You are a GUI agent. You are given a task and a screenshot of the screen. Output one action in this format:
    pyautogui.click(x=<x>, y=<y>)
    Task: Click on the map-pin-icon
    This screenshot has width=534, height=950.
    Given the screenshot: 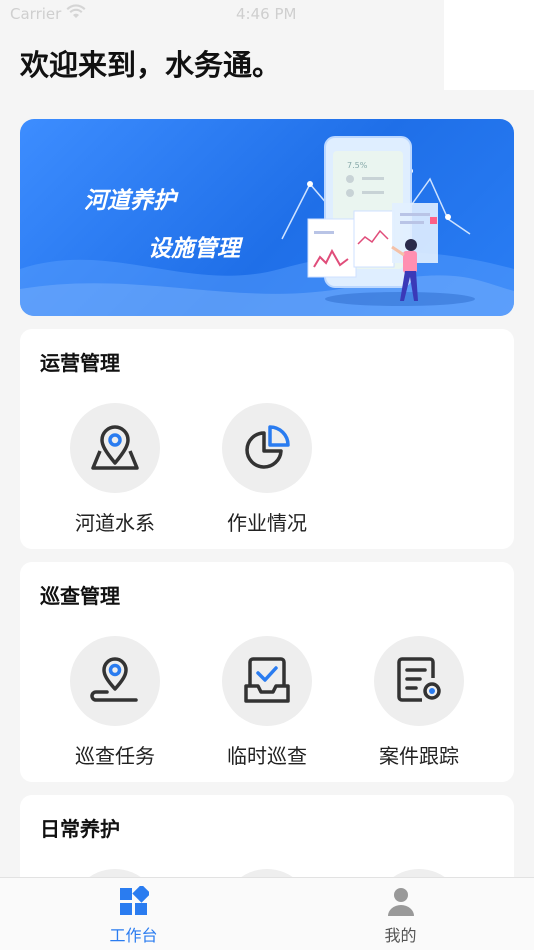 What is the action you would take?
    pyautogui.click(x=115, y=447)
    